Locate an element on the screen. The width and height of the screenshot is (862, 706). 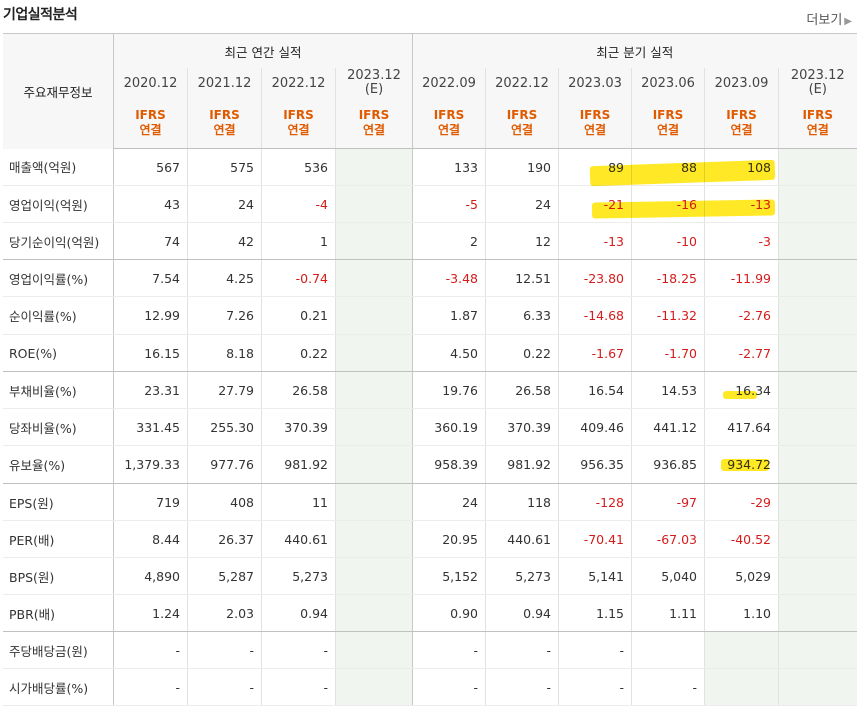
table-cell: -4 is located at coordinates (298, 204).